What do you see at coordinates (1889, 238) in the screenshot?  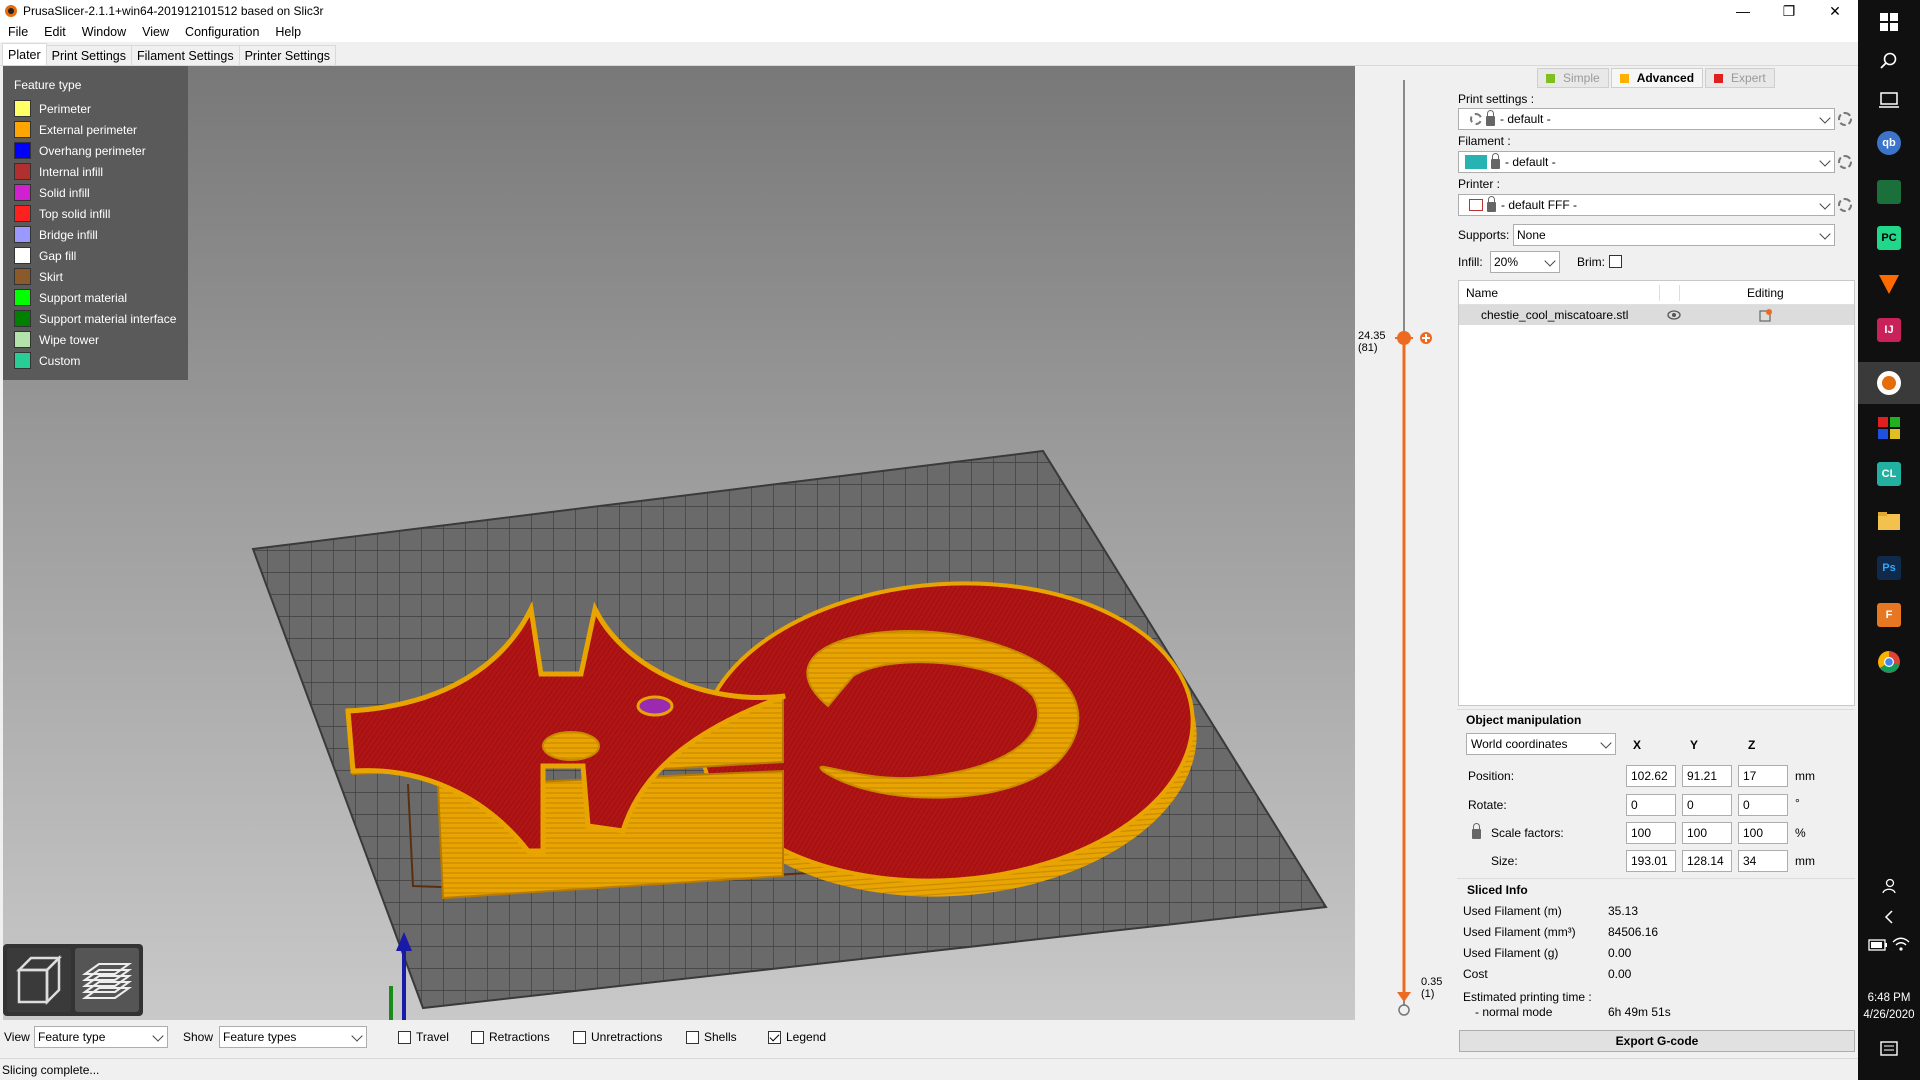 I see `pycharm-icon: PC` at bounding box center [1889, 238].